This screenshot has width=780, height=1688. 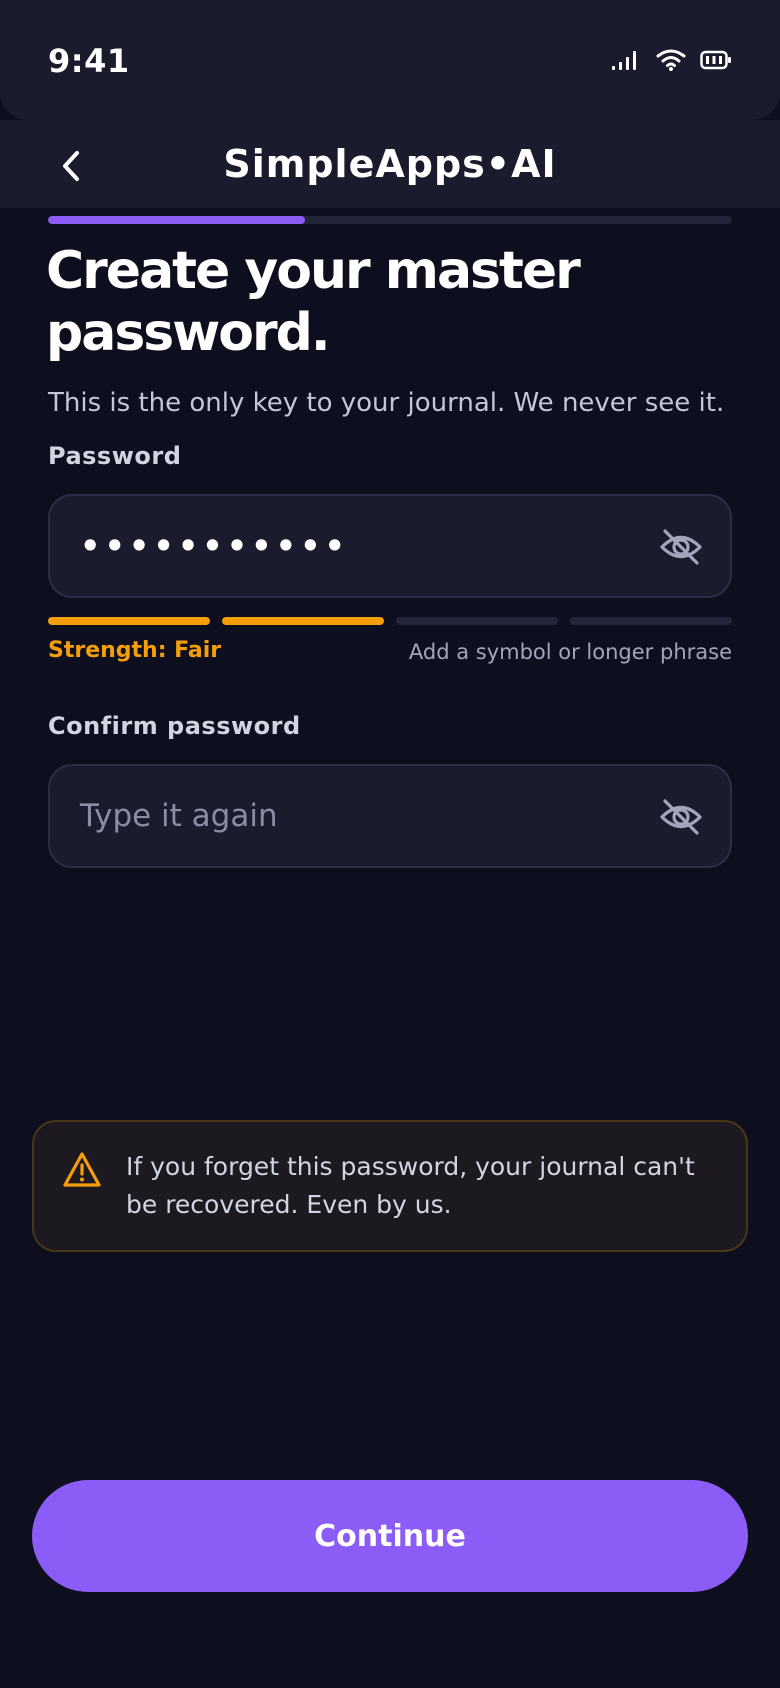 What do you see at coordinates (214, 546) in the screenshot?
I see `password-value: •••••••••••` at bounding box center [214, 546].